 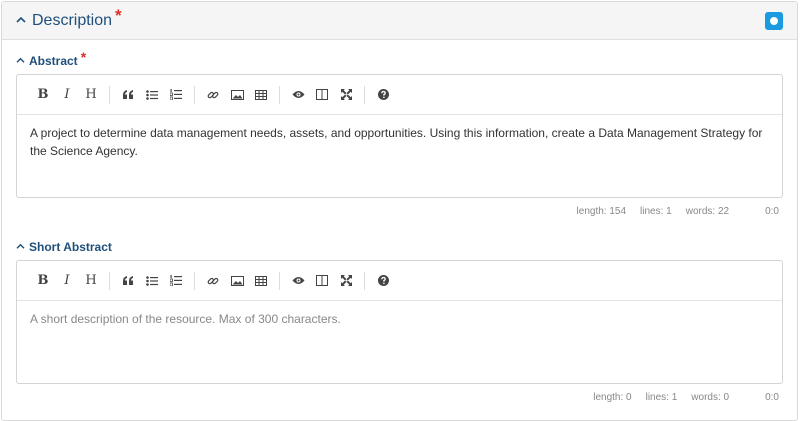 What do you see at coordinates (707, 211) in the screenshot?
I see `words-count: words: 22` at bounding box center [707, 211].